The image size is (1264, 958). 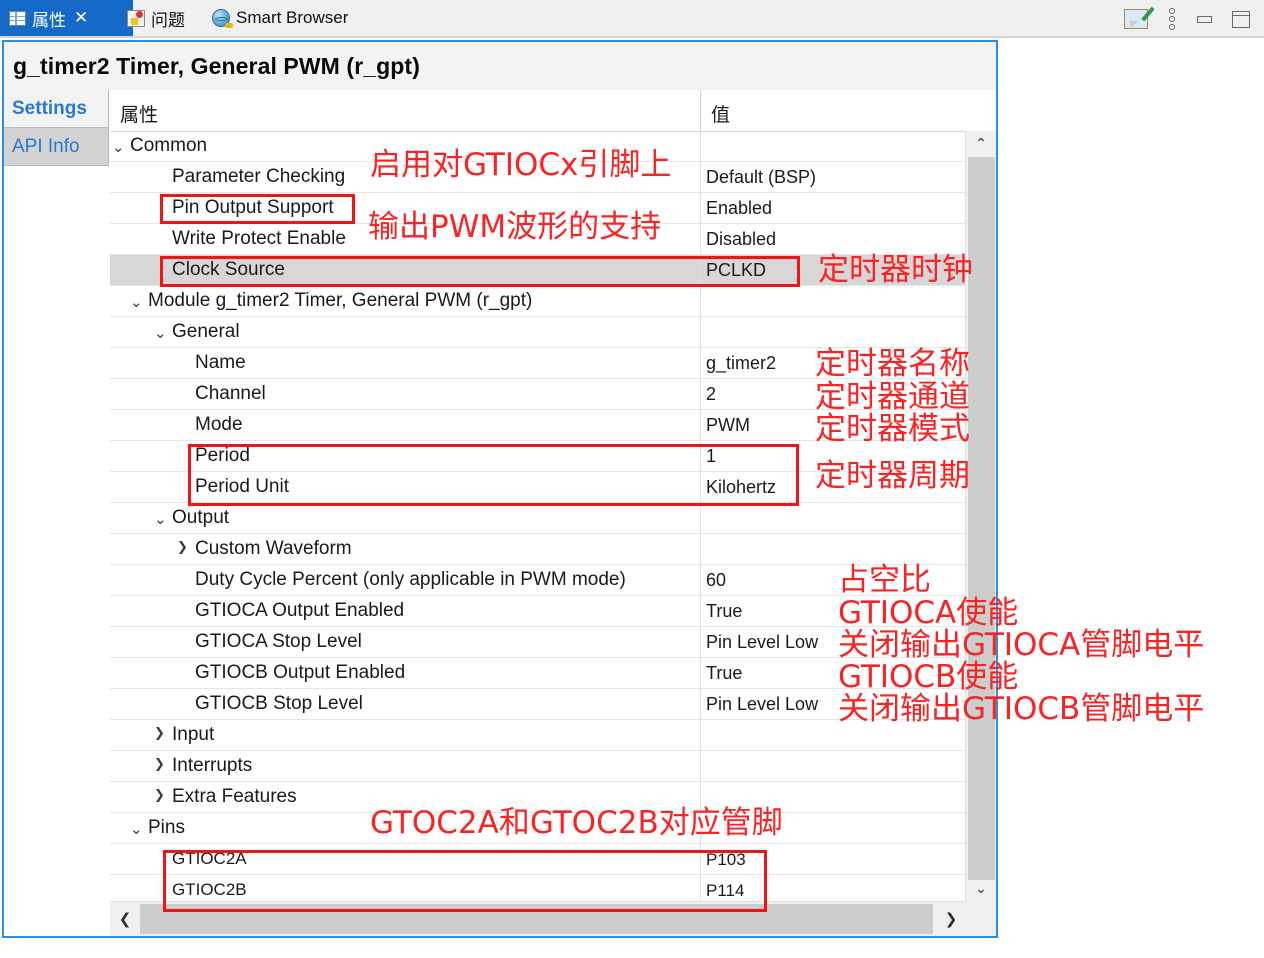 What do you see at coordinates (1021, 709) in the screenshot?
I see `note-gtiocb-level: 关闭输出GTIOCB管脚电平` at bounding box center [1021, 709].